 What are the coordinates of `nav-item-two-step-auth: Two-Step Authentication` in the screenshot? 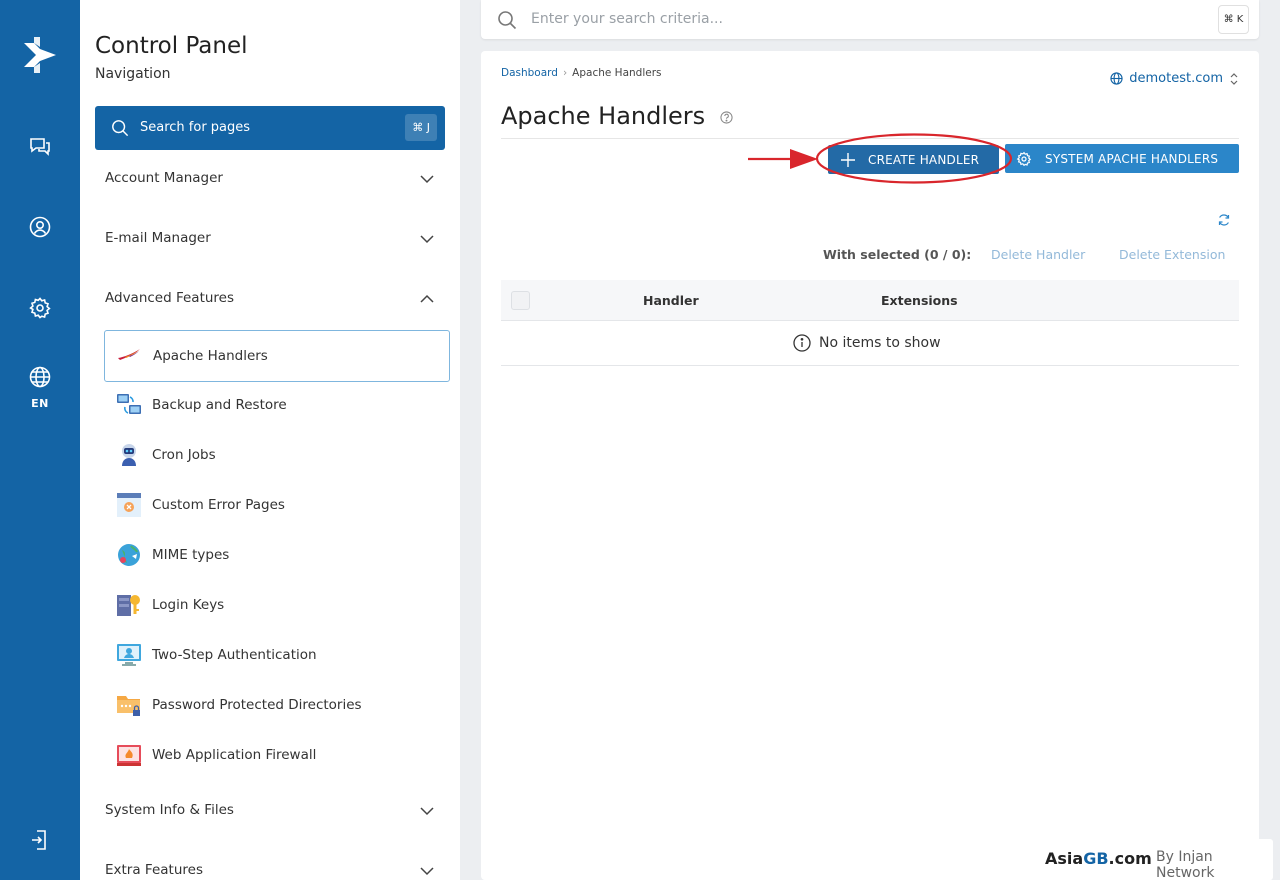 It's located at (277, 656).